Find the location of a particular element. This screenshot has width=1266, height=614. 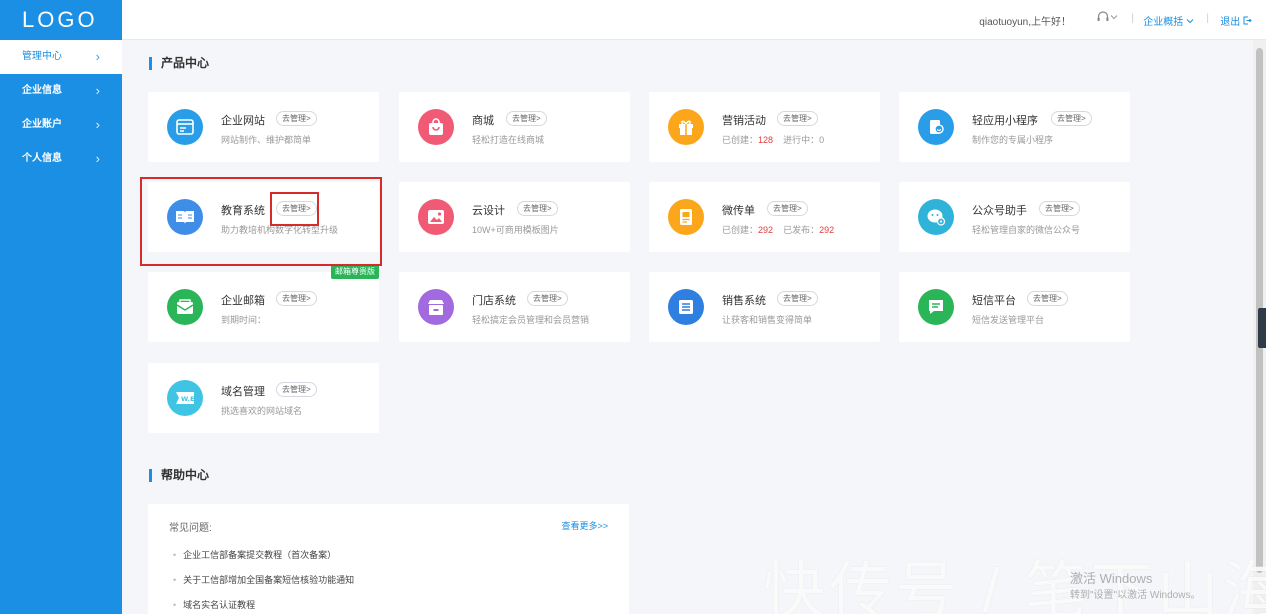

card-title: 公众号助手 is located at coordinates (999, 211).